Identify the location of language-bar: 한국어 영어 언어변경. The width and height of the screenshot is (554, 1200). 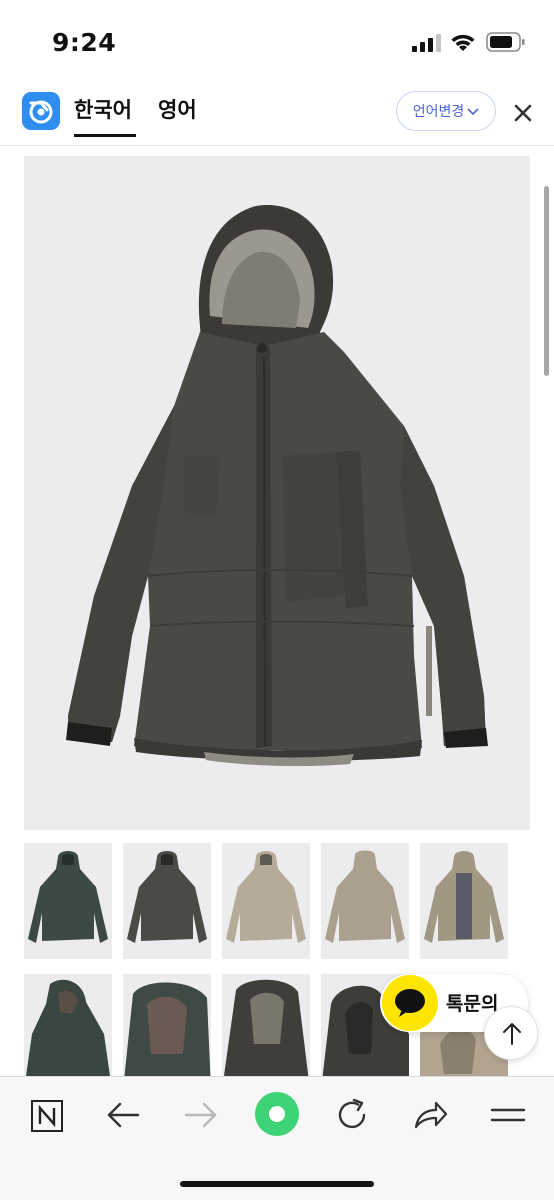
(277, 113).